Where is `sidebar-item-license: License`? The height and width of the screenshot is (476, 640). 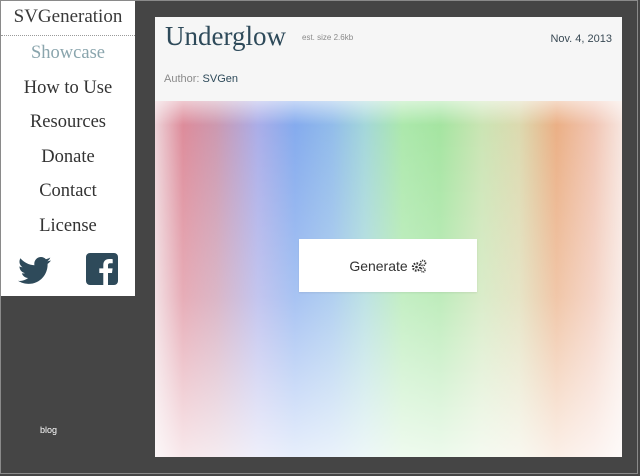
sidebar-item-license: License is located at coordinates (68, 226).